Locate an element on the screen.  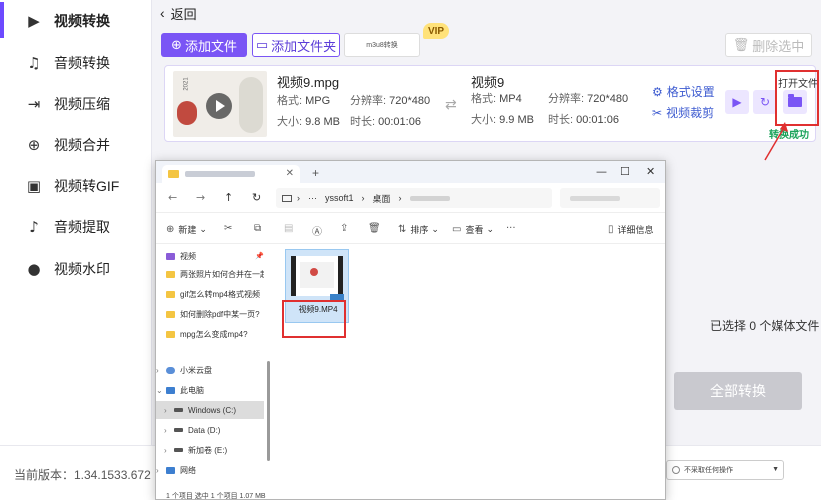
new-button: ⊕ 新建 ⌄ is located at coordinates (186, 229).